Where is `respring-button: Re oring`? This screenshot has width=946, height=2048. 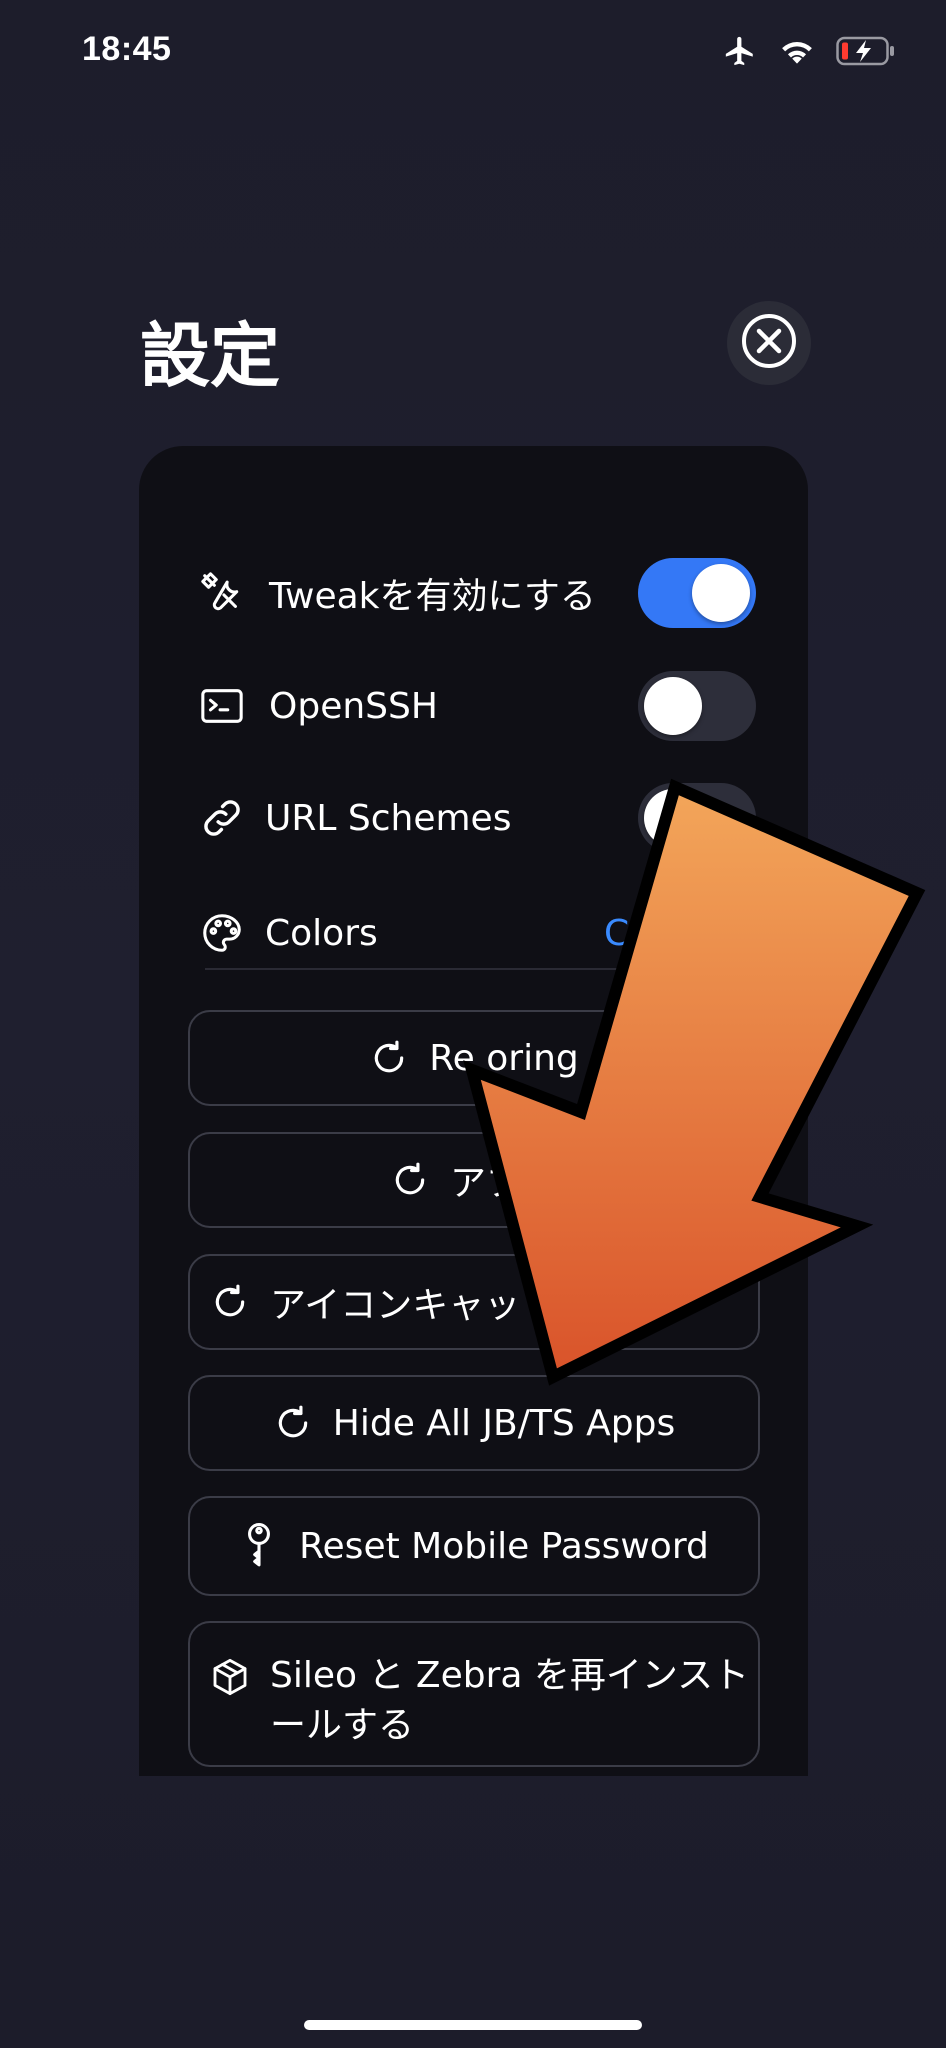 respring-button: Re oring is located at coordinates (474, 1058).